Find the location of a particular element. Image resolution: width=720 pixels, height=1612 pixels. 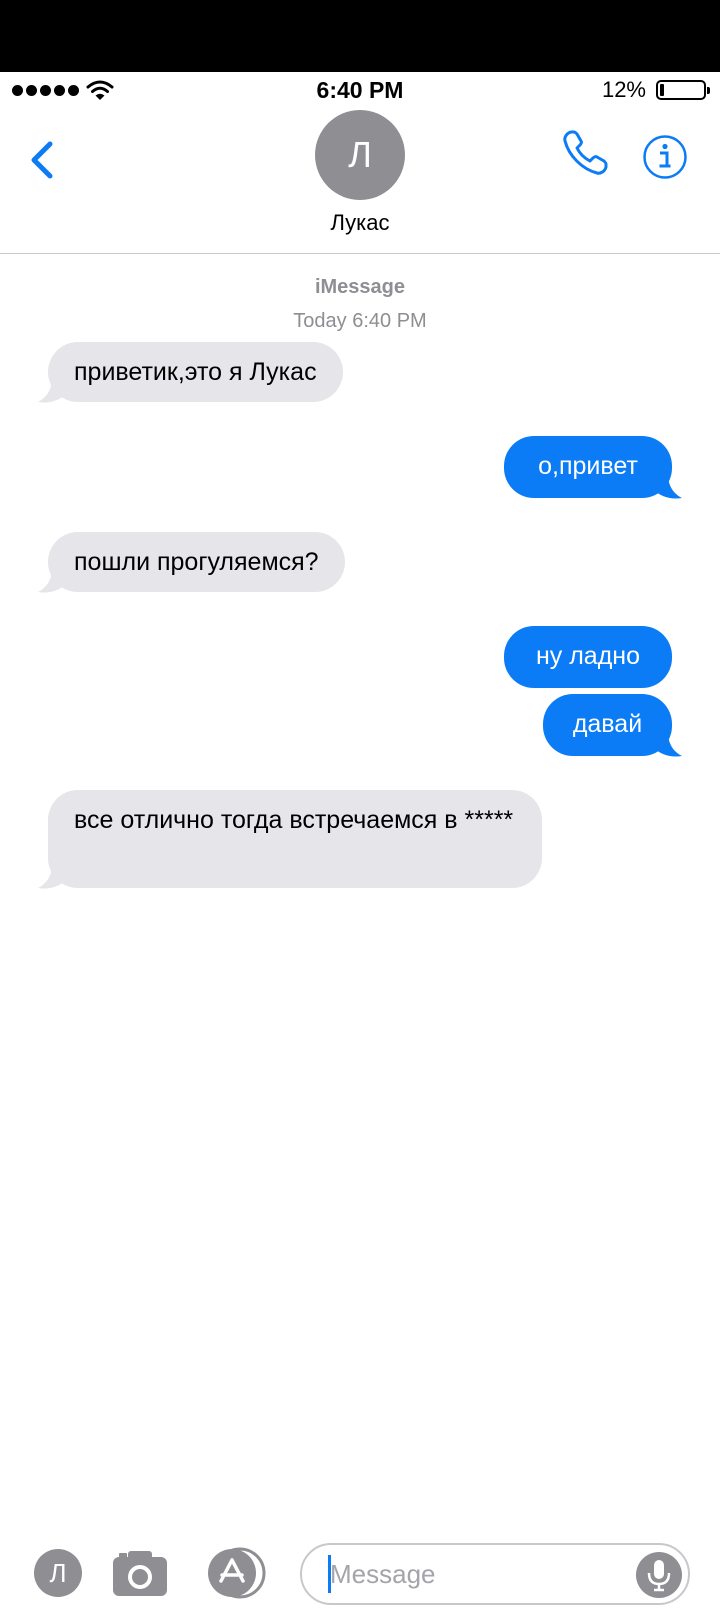

chevron-left-icon is located at coordinates (42, 160).